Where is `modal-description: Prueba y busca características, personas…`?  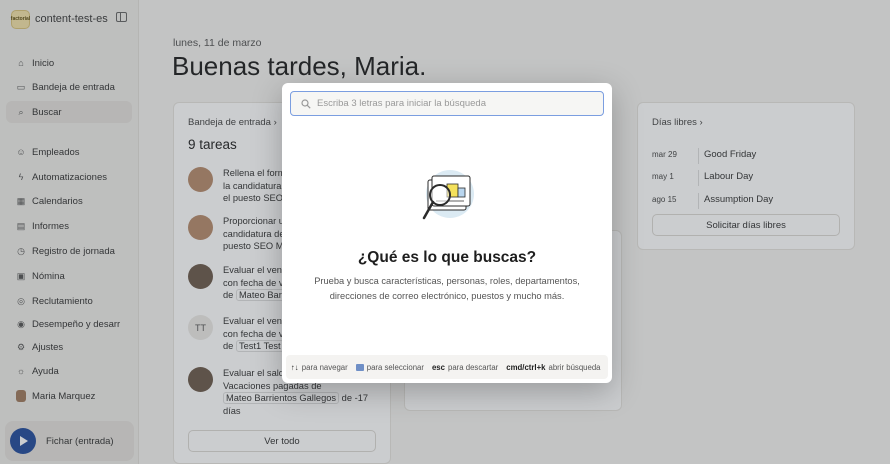
modal-description: Prueba y busca características, personas… is located at coordinates (447, 288).